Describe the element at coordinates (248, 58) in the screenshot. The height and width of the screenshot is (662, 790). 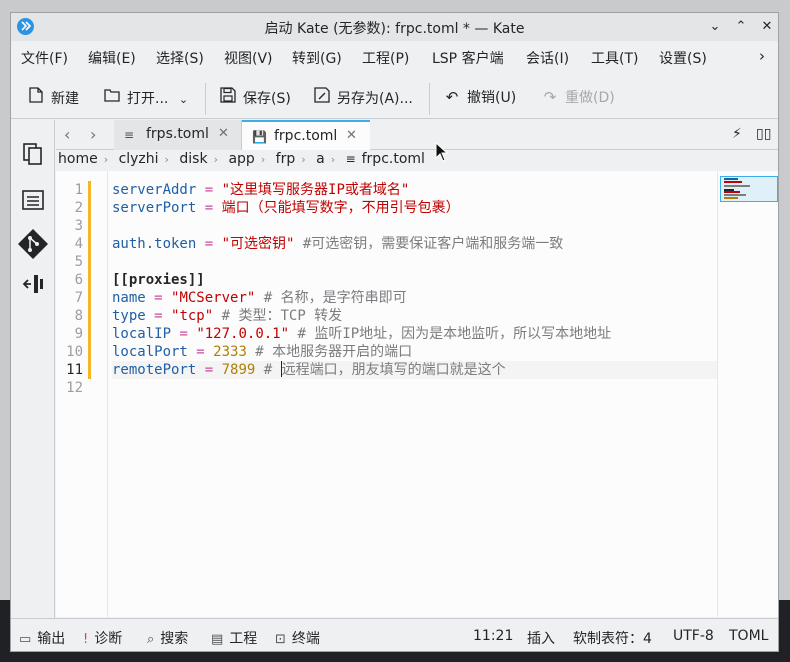
I see `menu-view: 视图(V)` at that location.